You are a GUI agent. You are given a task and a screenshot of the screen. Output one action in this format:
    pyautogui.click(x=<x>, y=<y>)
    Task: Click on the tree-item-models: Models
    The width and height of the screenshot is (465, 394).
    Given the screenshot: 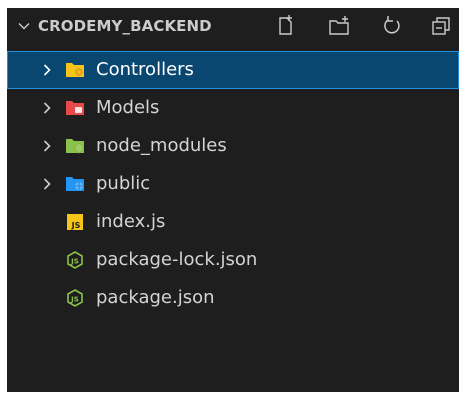 What is the action you would take?
    pyautogui.click(x=233, y=108)
    